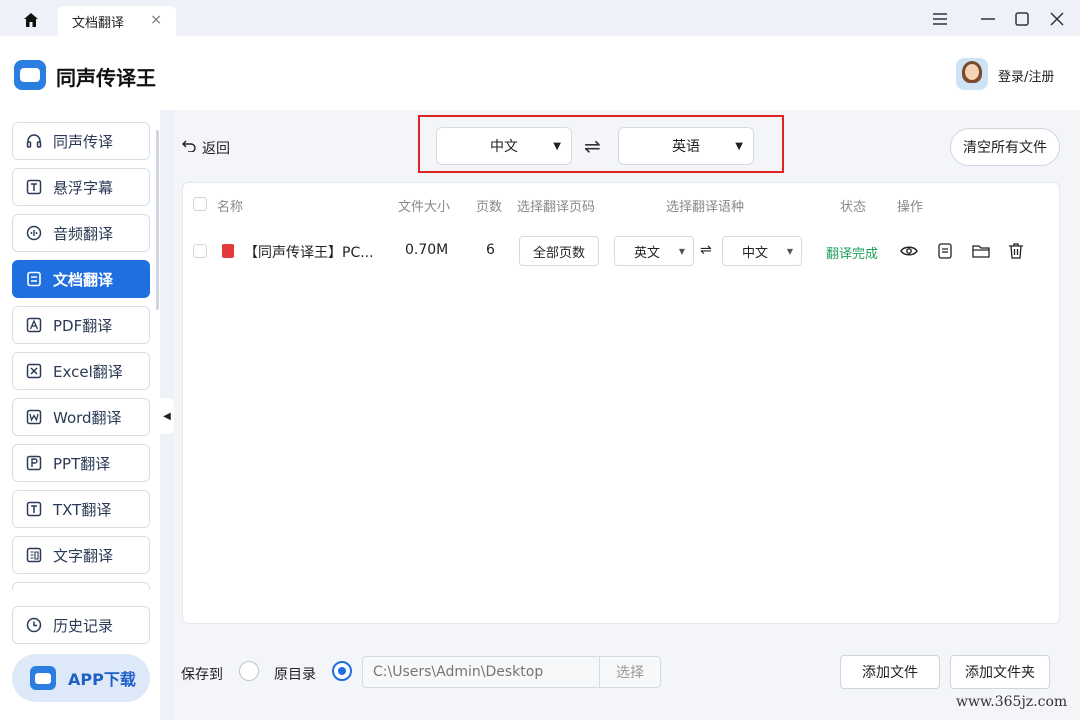 The height and width of the screenshot is (720, 1080). I want to click on menu-icon, so click(940, 19).